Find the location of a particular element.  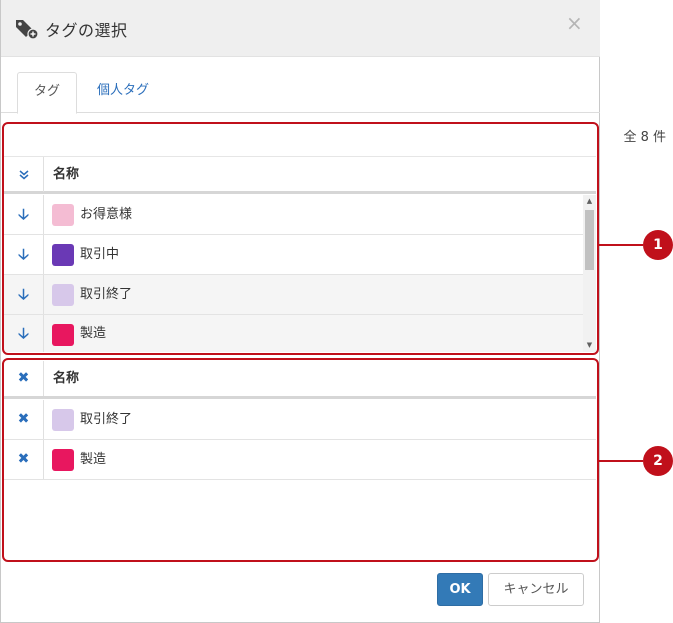

ok-button: OK is located at coordinates (460, 589).